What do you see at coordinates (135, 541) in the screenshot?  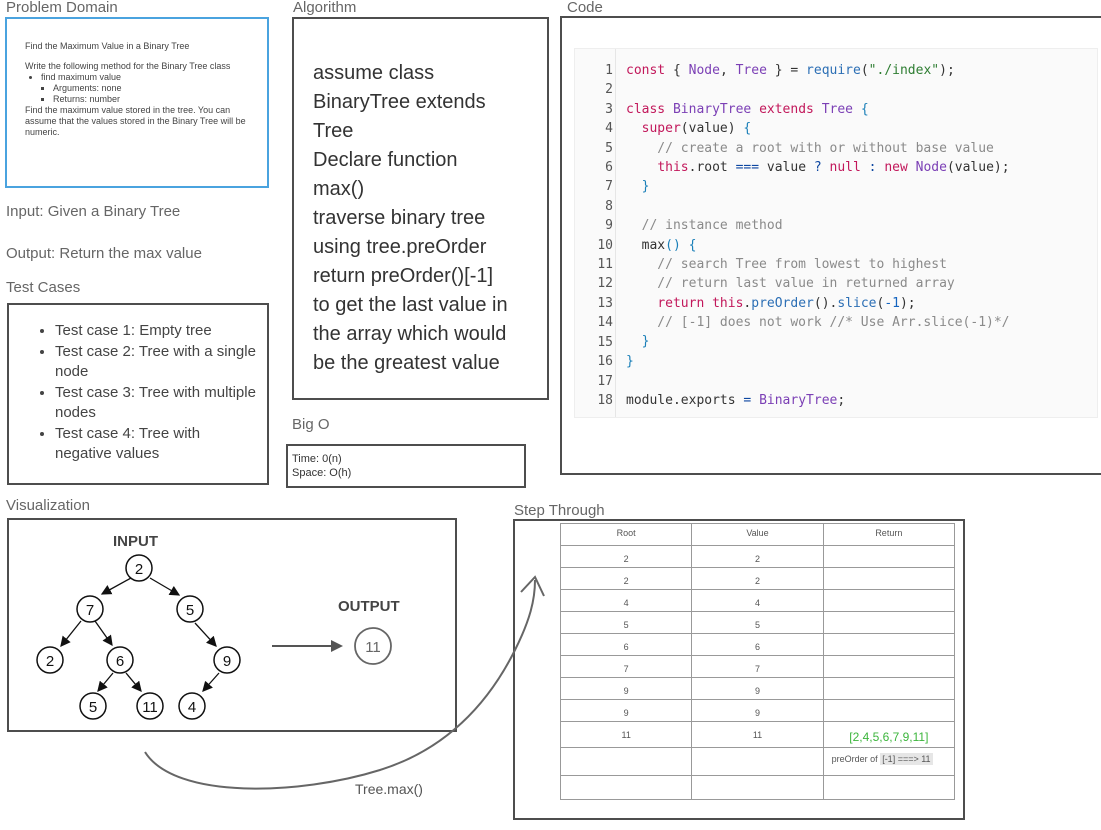 I see `input-heading: INPUT` at bounding box center [135, 541].